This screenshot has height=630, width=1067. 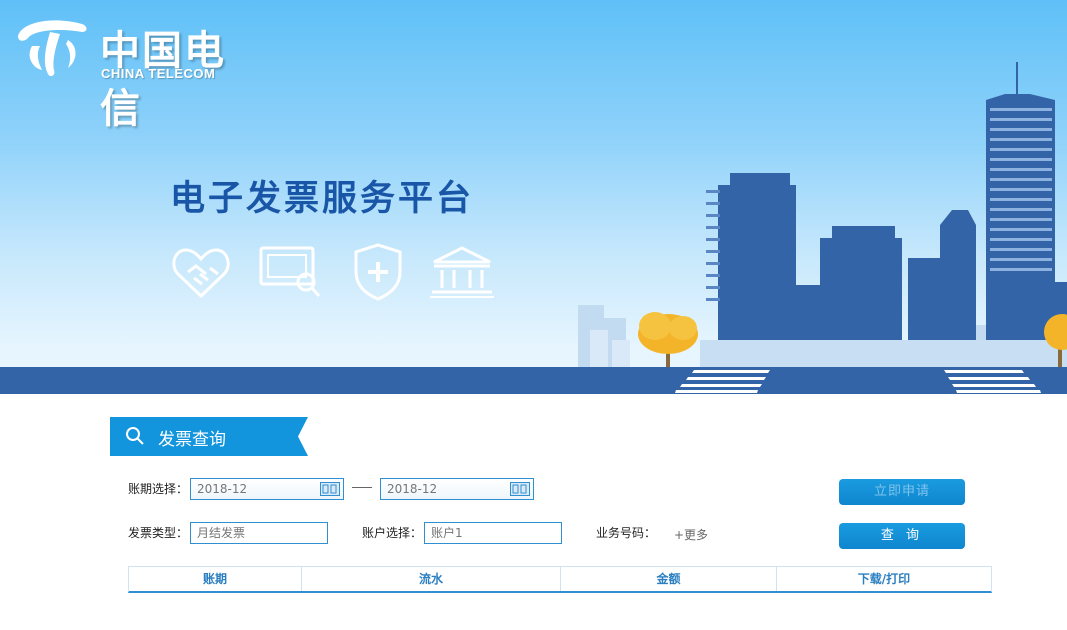 What do you see at coordinates (201, 273) in the screenshot?
I see `handshake-icon` at bounding box center [201, 273].